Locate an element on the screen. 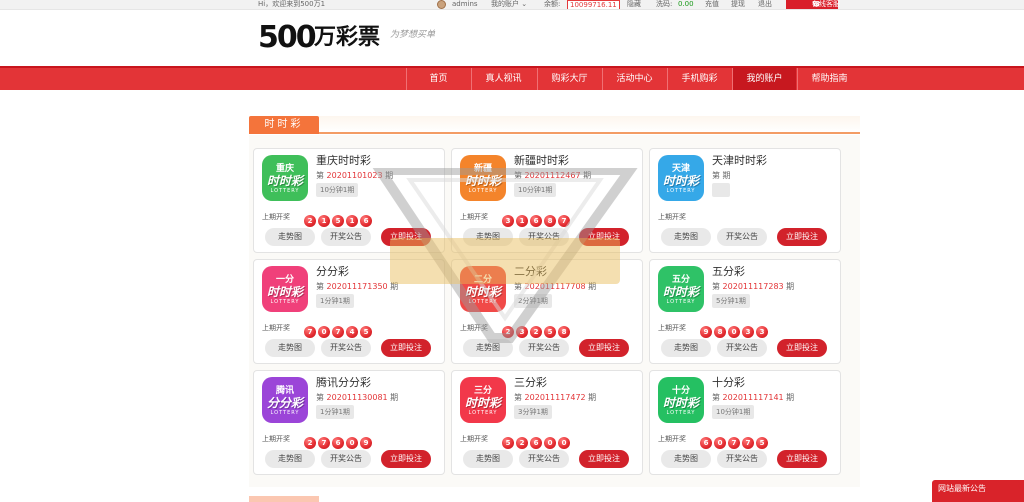  nav-item: 真人视讯 is located at coordinates (503, 79).